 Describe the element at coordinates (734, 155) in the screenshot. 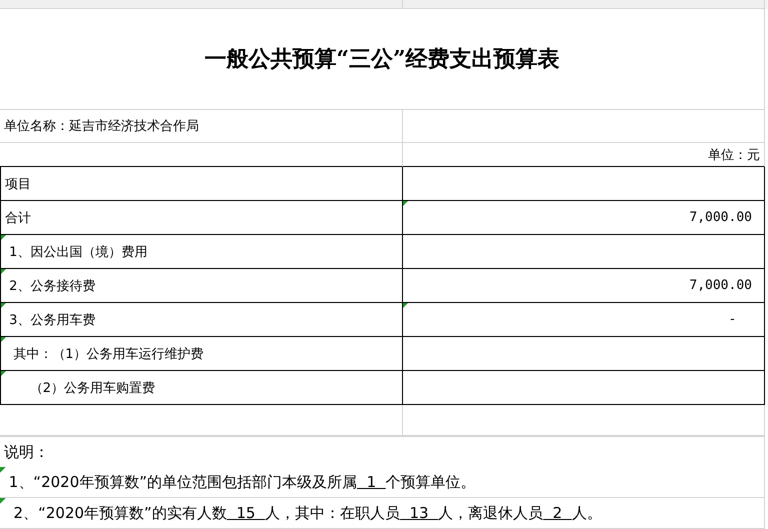

I see `currency-unit-label: 单位：元` at that location.